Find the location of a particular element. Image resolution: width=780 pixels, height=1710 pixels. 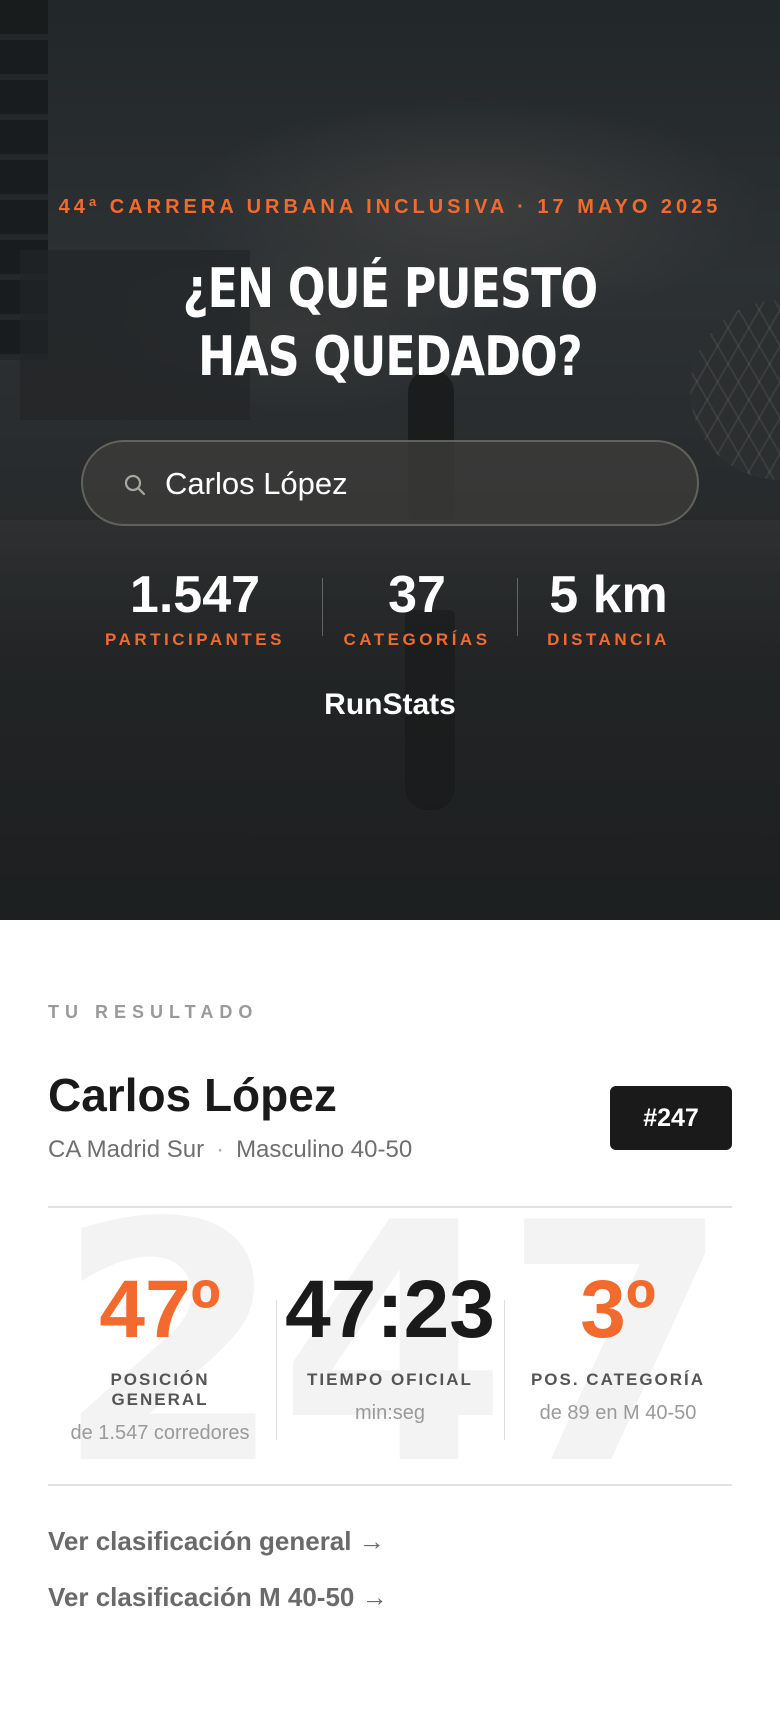

runner-category: Masculino 40-50 is located at coordinates (324, 1149).